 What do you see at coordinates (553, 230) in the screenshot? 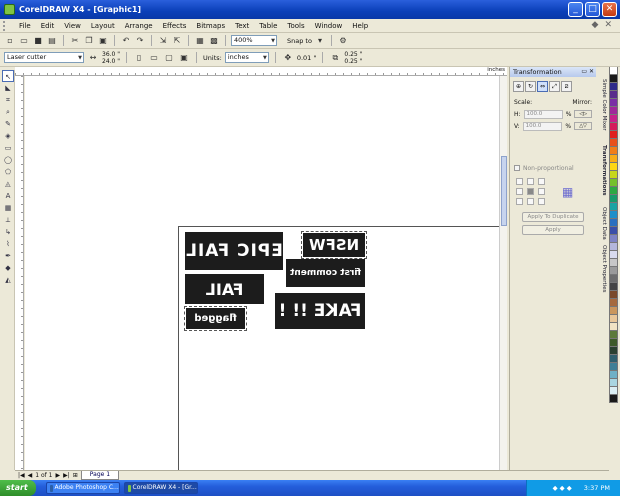
I see `apply-button: Apply` at bounding box center [553, 230].